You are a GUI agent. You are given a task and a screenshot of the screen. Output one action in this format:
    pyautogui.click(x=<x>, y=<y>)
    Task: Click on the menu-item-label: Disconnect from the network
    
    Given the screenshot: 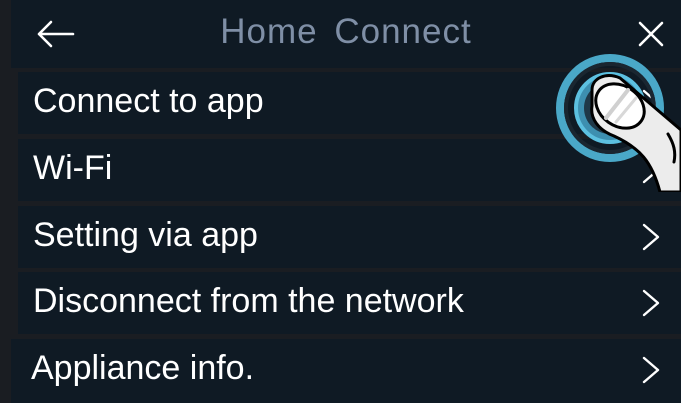 What is the action you would take?
    pyautogui.click(x=248, y=301)
    